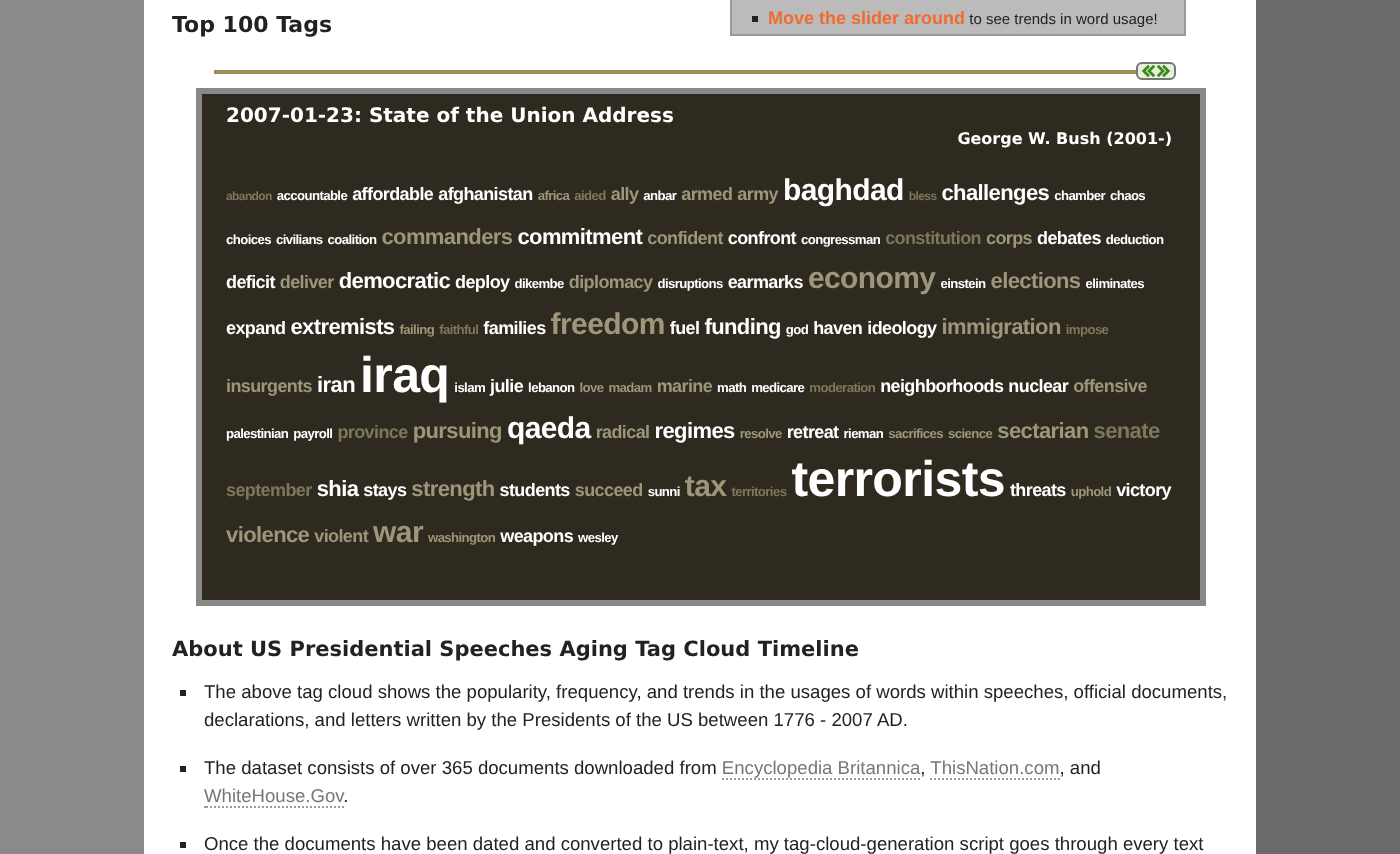 The height and width of the screenshot is (854, 1400). What do you see at coordinates (274, 797) in the screenshot?
I see `link: WhiteHouse.Gov` at bounding box center [274, 797].